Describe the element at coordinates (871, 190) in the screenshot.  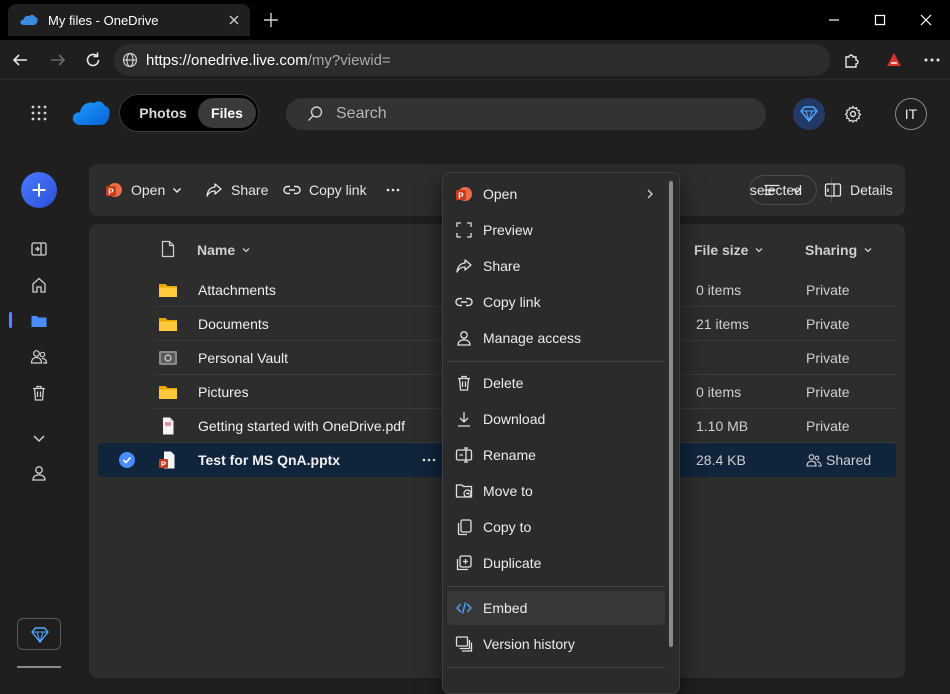
I see `details-label: Details` at that location.